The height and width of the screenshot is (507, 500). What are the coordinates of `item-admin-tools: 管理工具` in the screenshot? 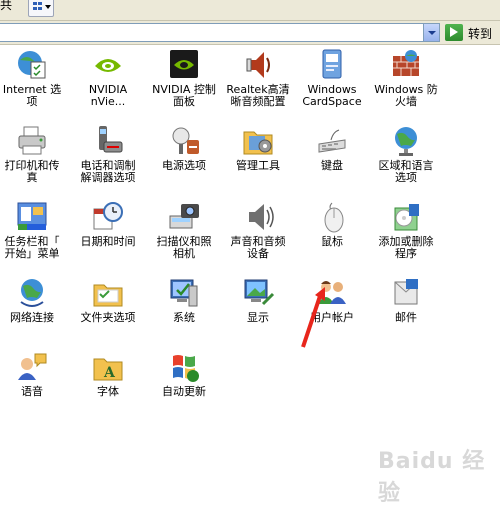 It's located at (258, 158).